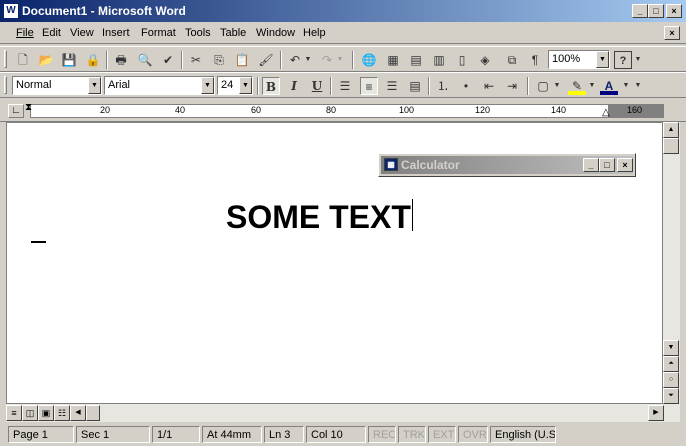 This screenshot has height=446, width=686. Describe the element at coordinates (51, 33) in the screenshot. I see `menu-edit: Edit` at that location.